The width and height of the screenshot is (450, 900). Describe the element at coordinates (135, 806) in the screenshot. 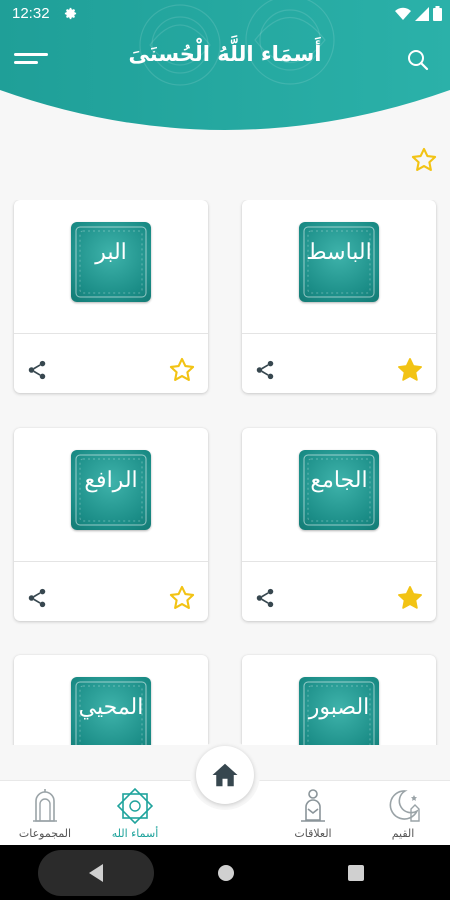

I see `islamic-star-icon` at that location.